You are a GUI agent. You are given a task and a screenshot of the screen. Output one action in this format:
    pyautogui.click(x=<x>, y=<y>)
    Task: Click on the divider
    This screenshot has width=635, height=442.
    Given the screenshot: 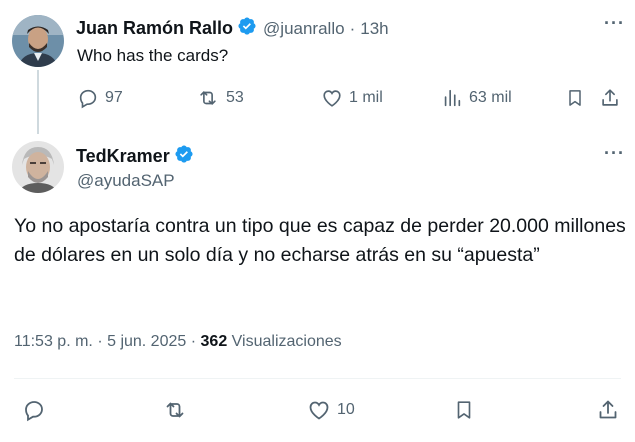 What is the action you would take?
    pyautogui.click(x=317, y=378)
    